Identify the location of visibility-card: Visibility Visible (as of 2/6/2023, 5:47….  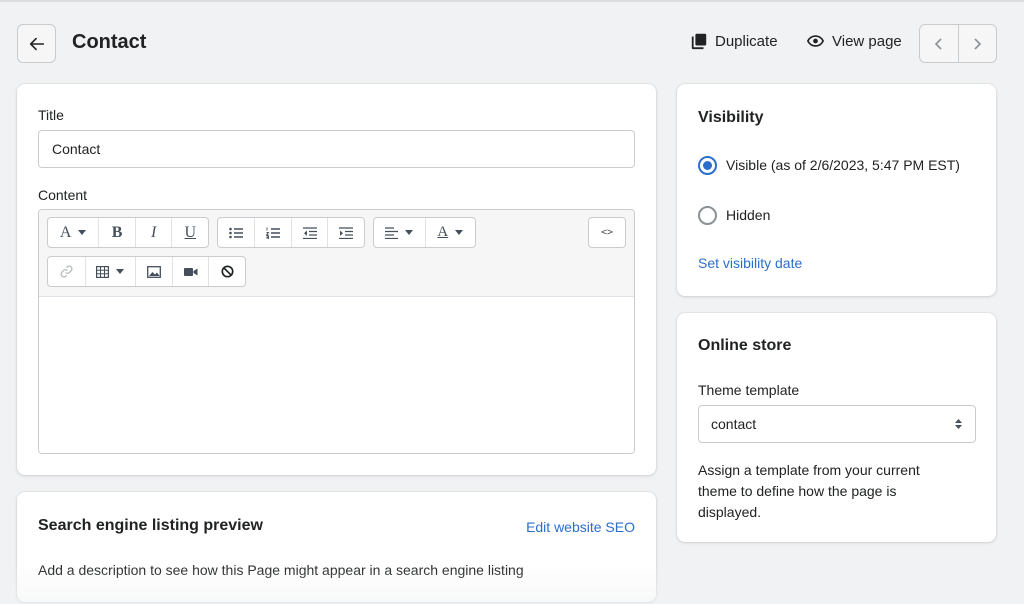
(836, 190).